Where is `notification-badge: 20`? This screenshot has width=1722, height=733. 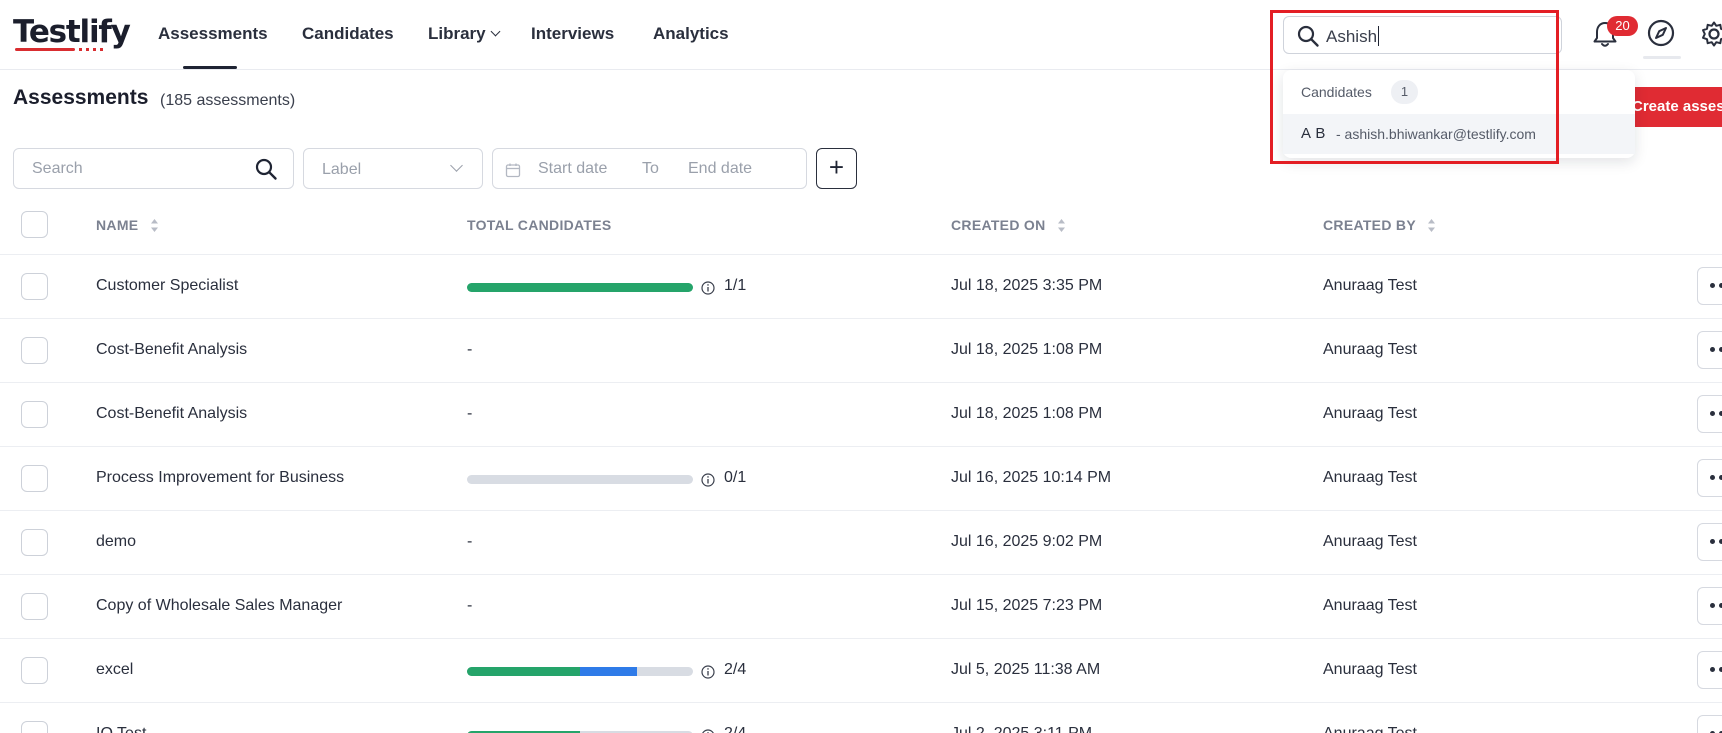
notification-badge: 20 is located at coordinates (1622, 26).